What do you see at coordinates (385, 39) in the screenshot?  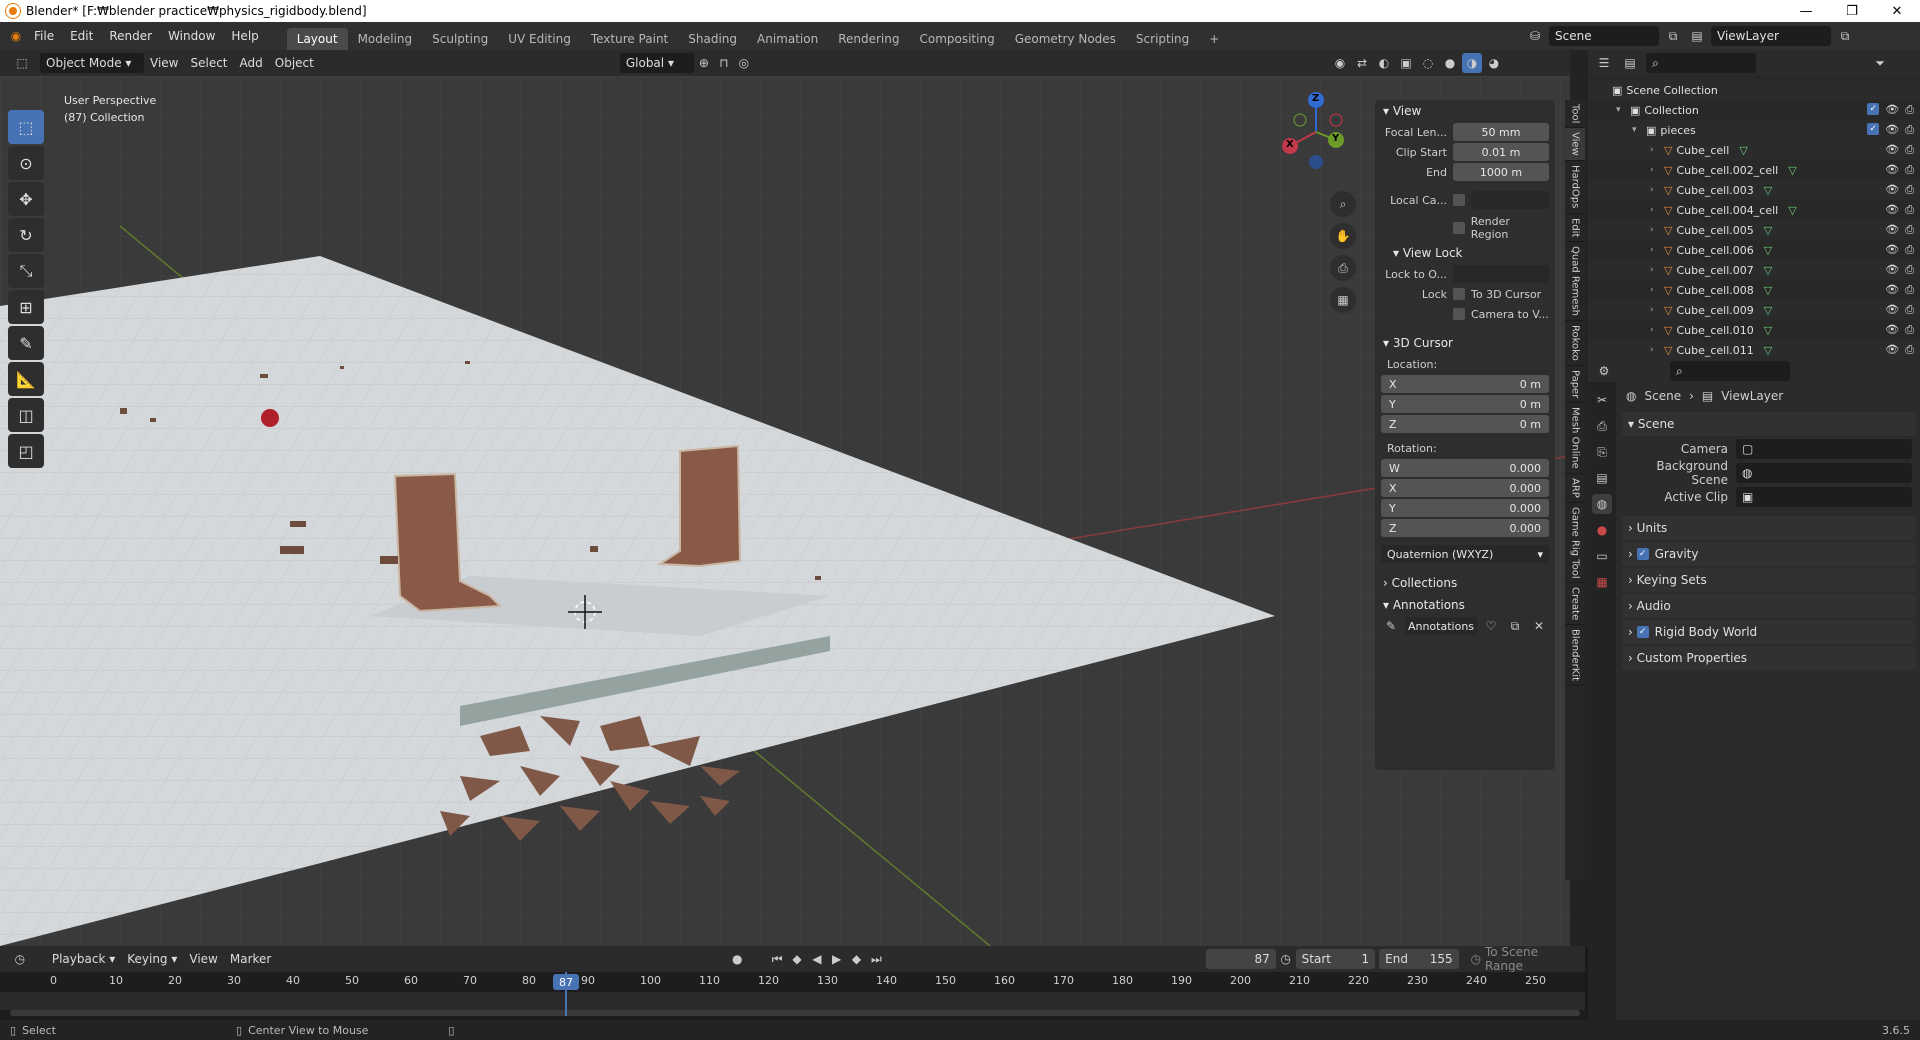 I see `workspace-tab-modeling: Modeling` at bounding box center [385, 39].